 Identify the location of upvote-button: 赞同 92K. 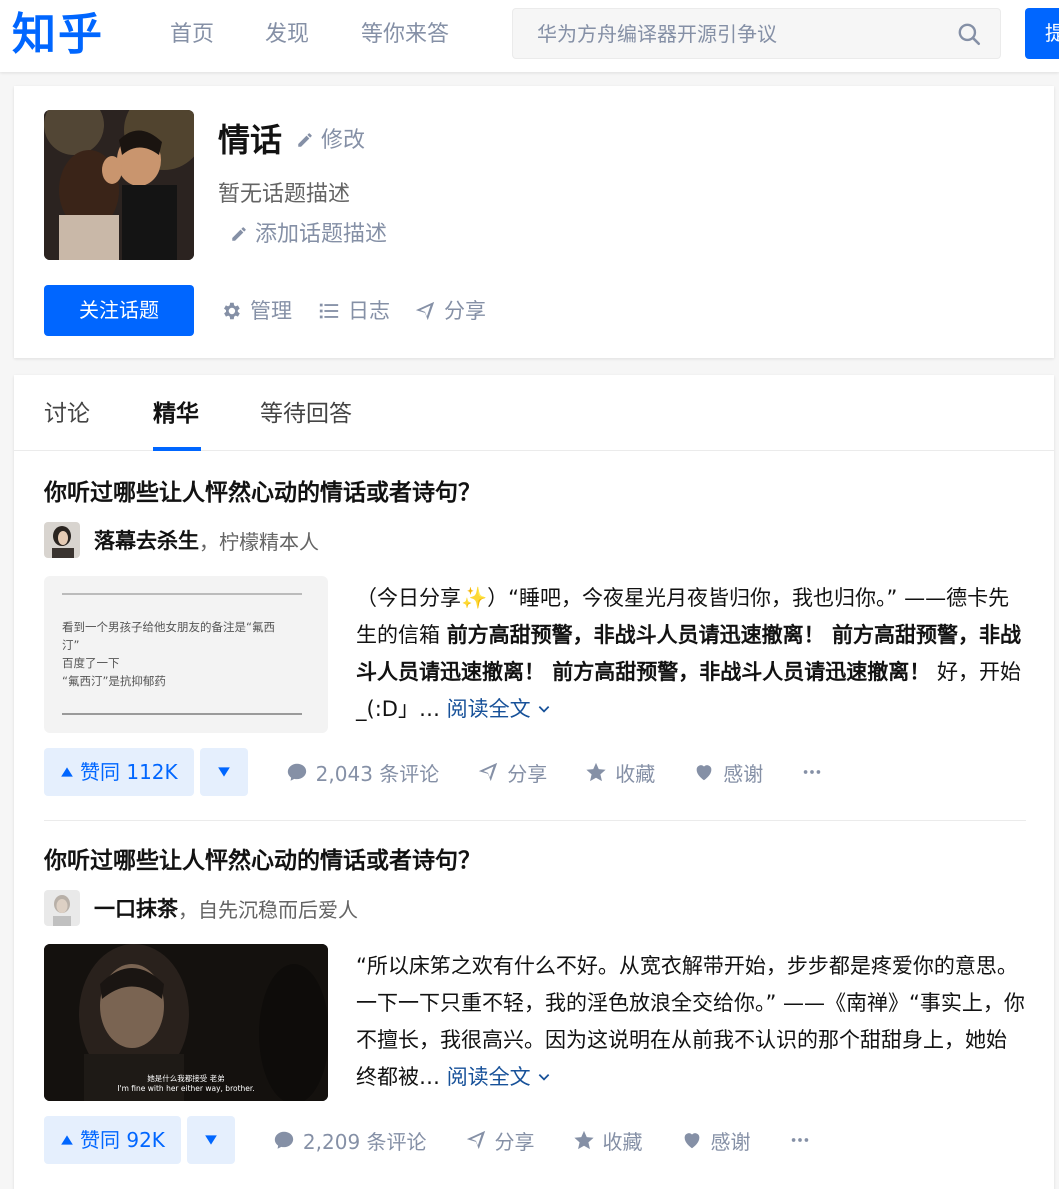
(112, 1140).